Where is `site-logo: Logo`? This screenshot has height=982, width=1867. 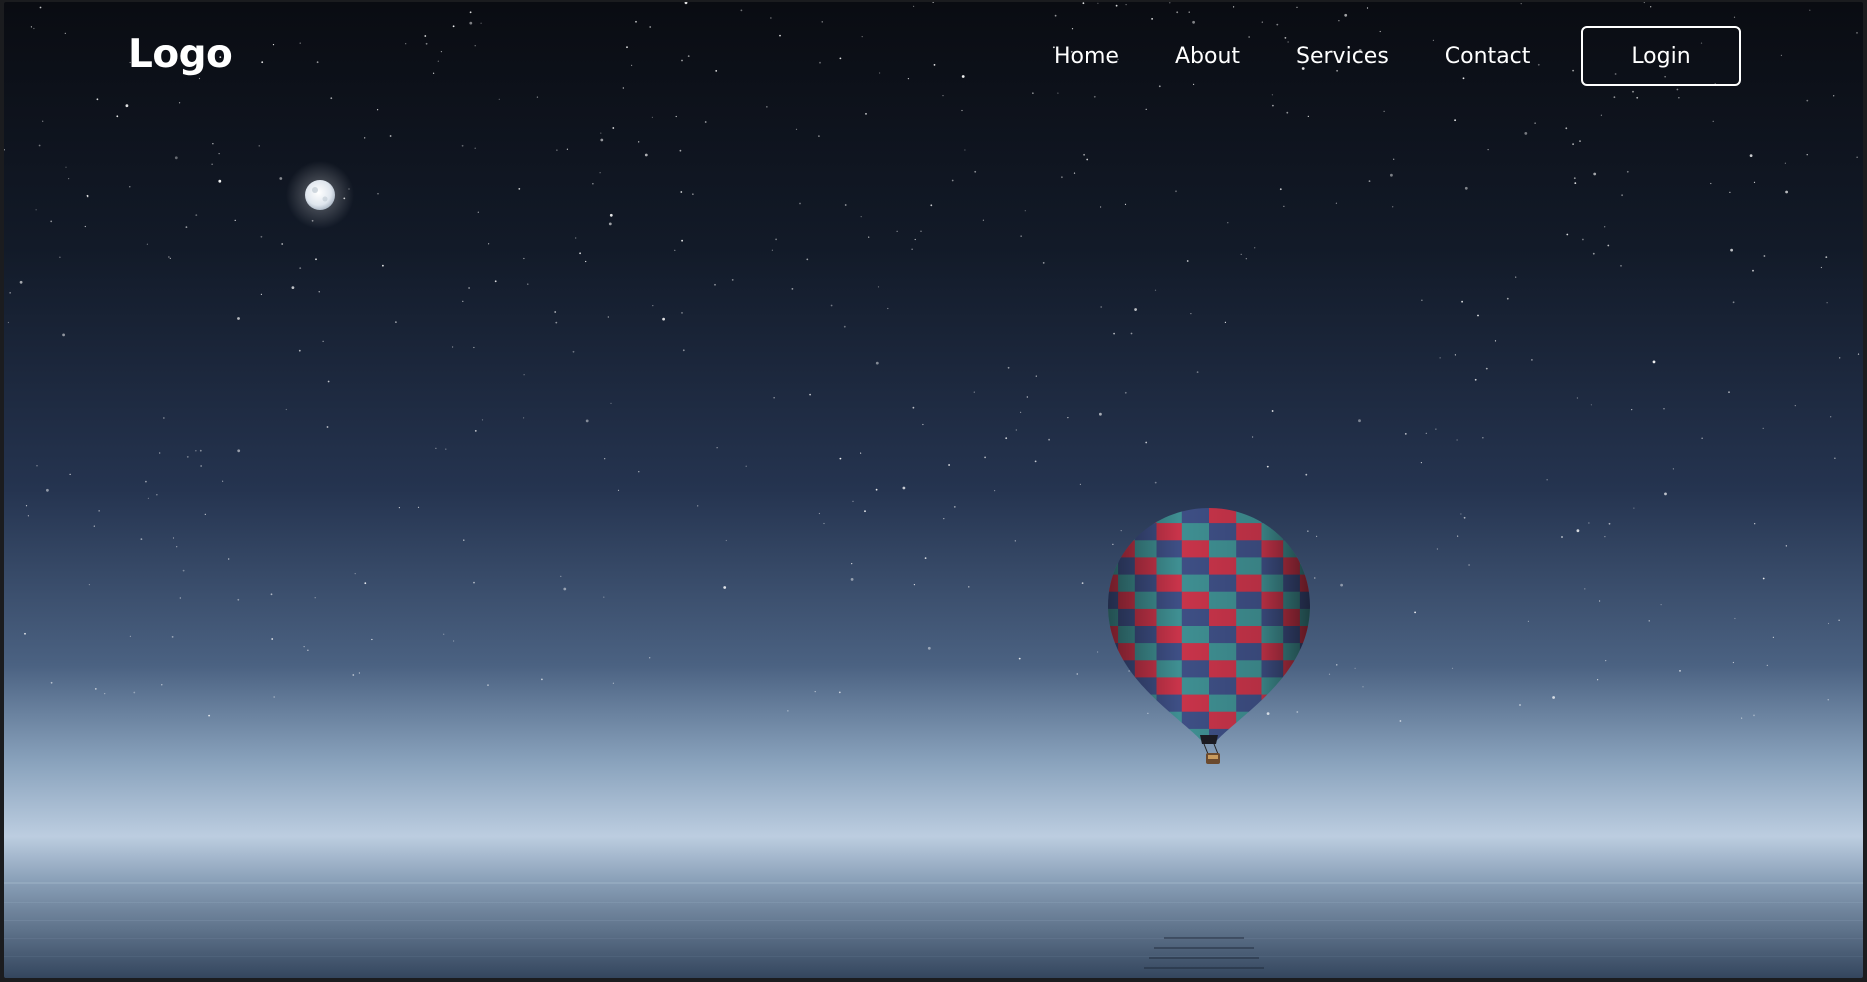 site-logo: Logo is located at coordinates (180, 54).